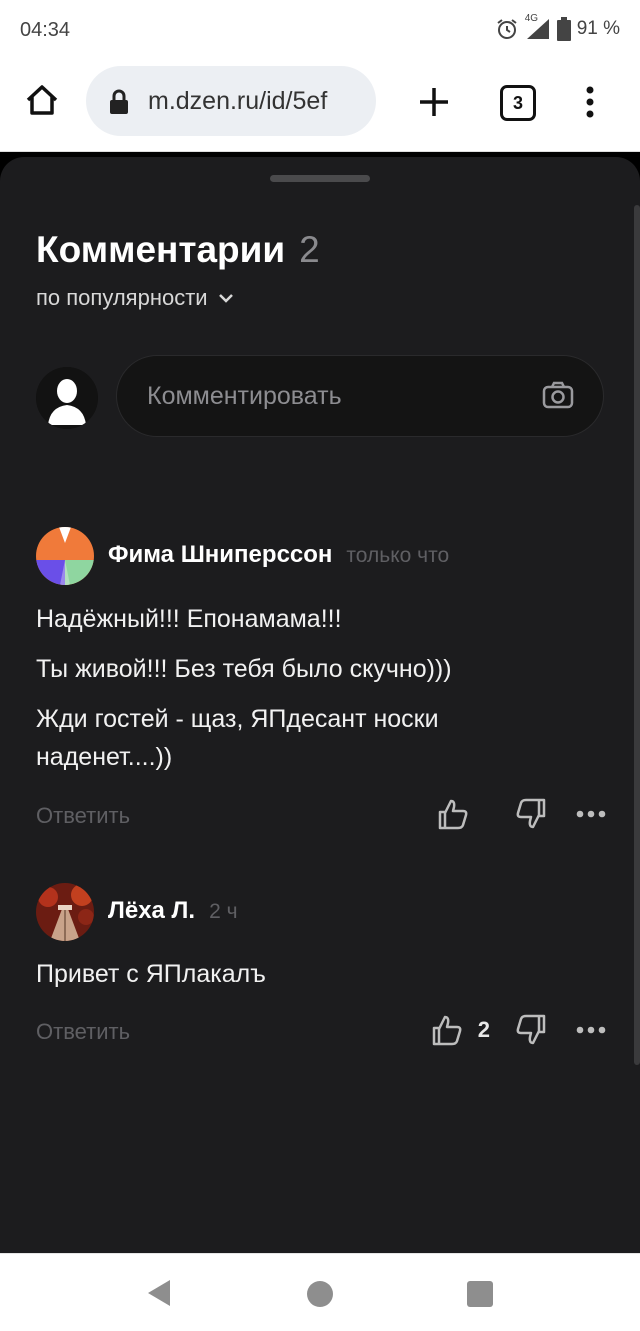  I want to click on comment-author: Лёха Л., so click(151, 911).